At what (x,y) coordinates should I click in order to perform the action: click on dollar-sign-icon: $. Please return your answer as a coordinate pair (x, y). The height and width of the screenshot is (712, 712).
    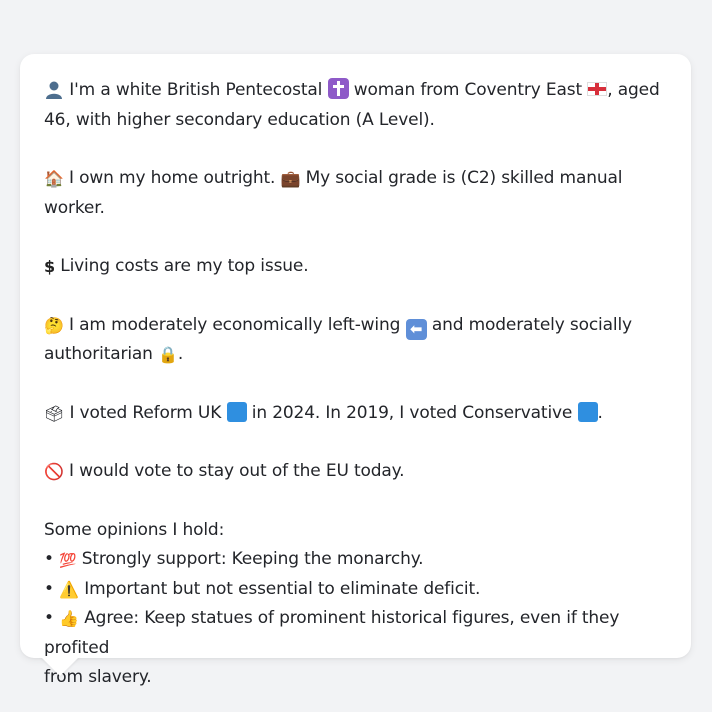
    Looking at the image, I should click on (49, 266).